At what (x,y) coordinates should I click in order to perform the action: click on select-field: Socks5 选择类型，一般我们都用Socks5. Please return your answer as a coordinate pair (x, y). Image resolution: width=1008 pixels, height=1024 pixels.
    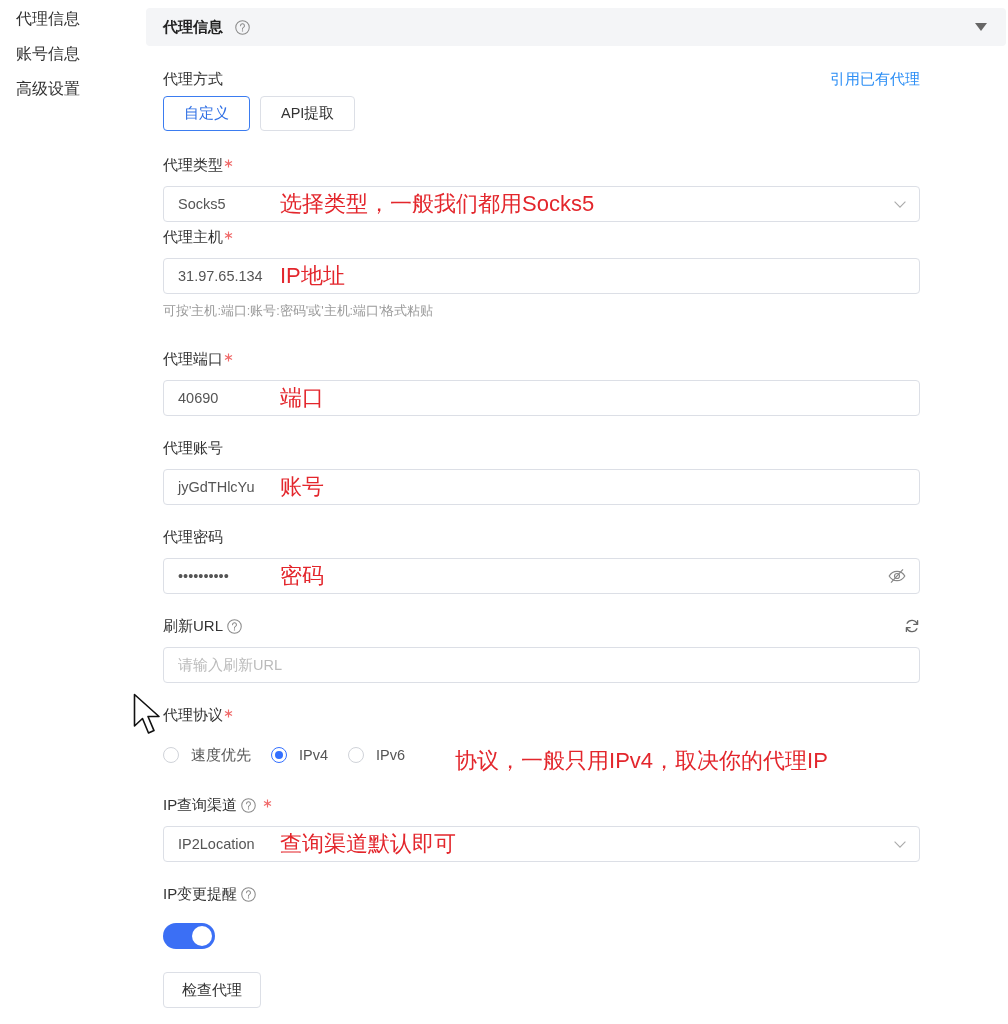
    Looking at the image, I should click on (541, 204).